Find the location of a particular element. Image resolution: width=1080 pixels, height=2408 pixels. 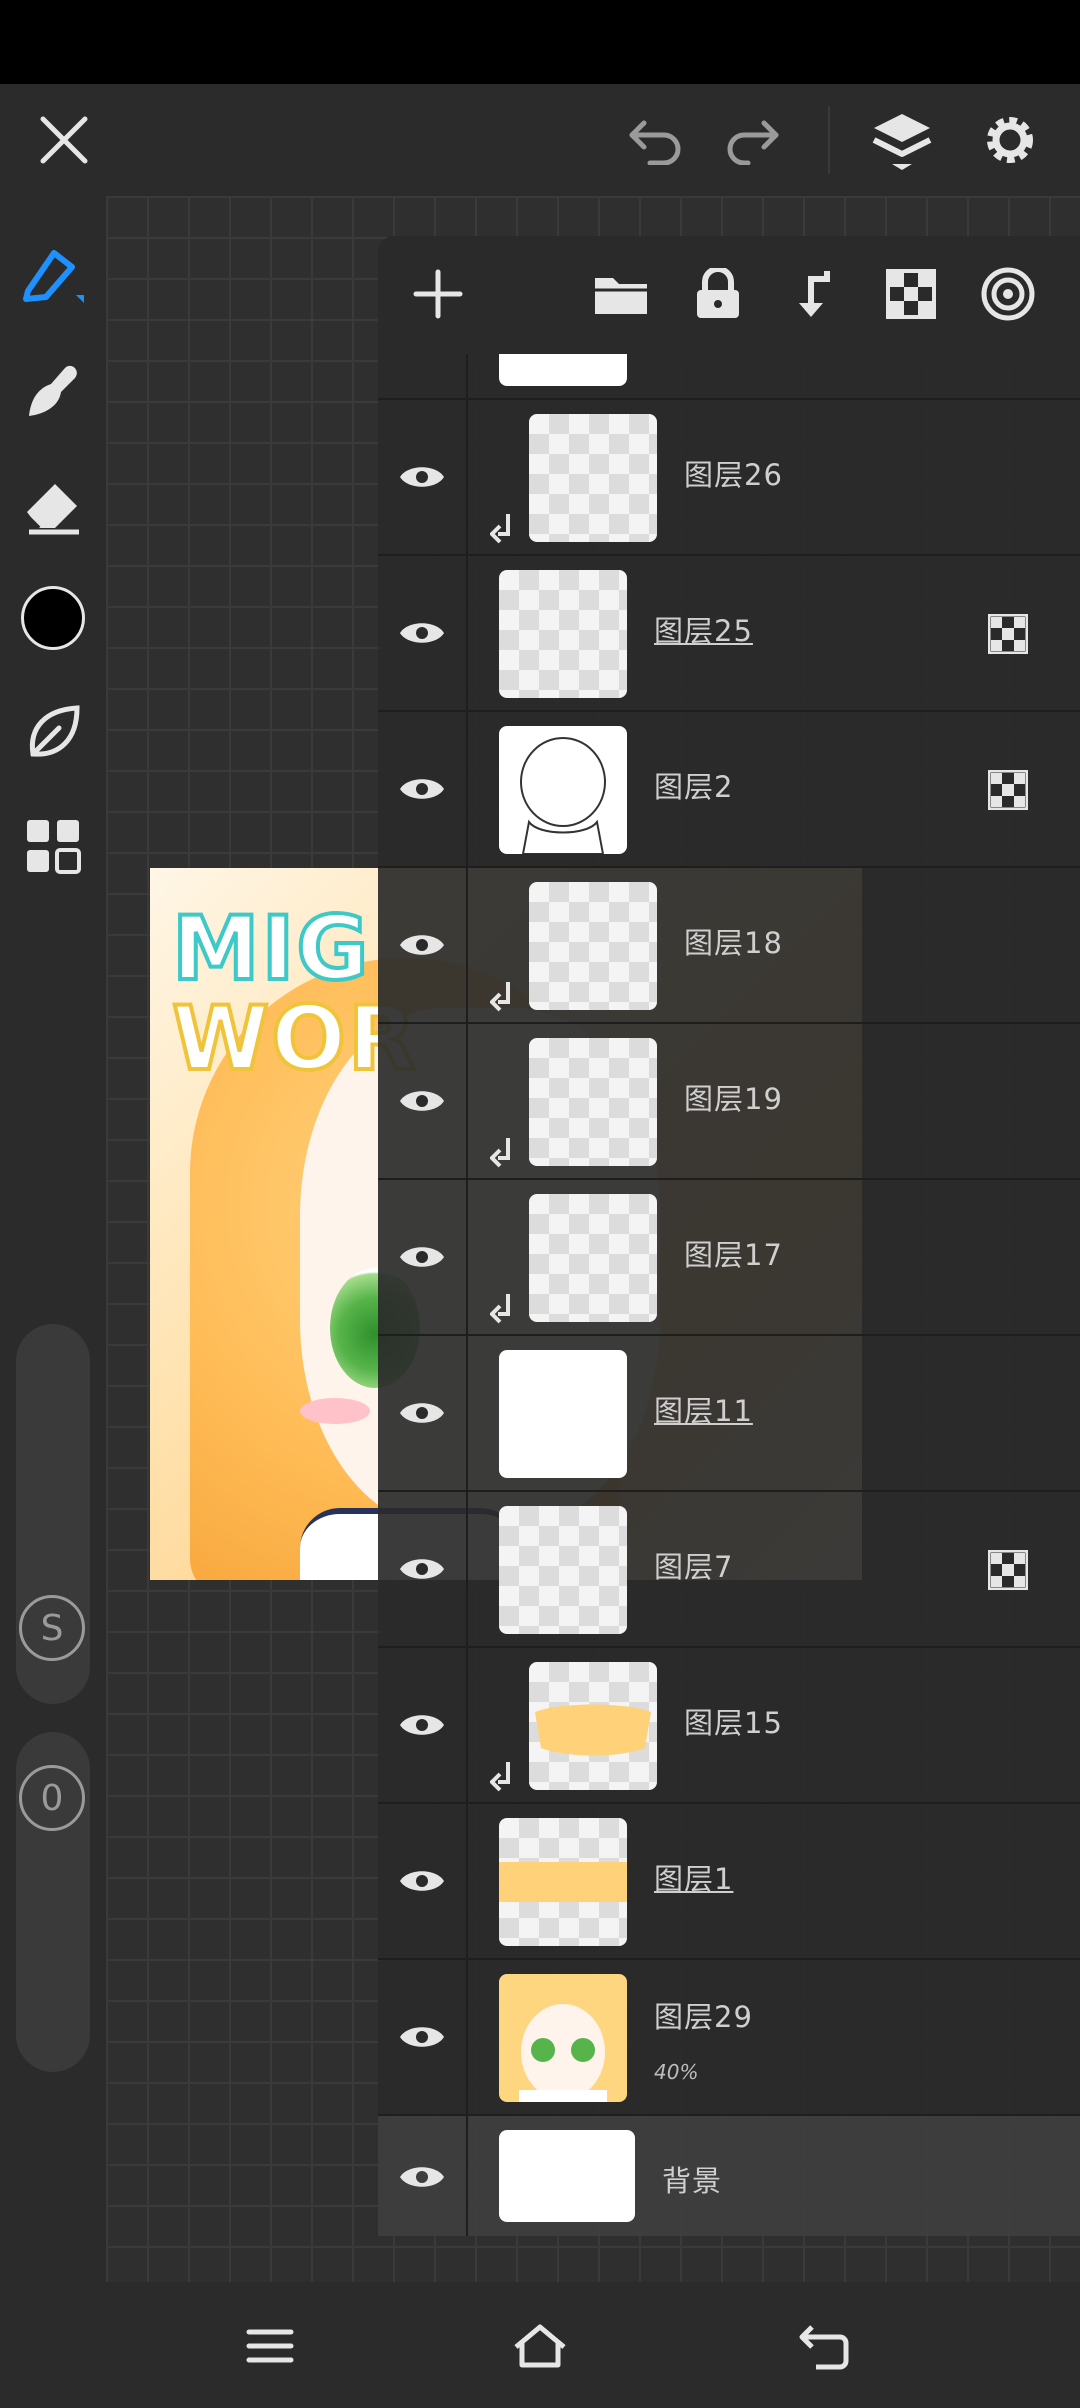

layer-name: 图层19 is located at coordinates (733, 1099).